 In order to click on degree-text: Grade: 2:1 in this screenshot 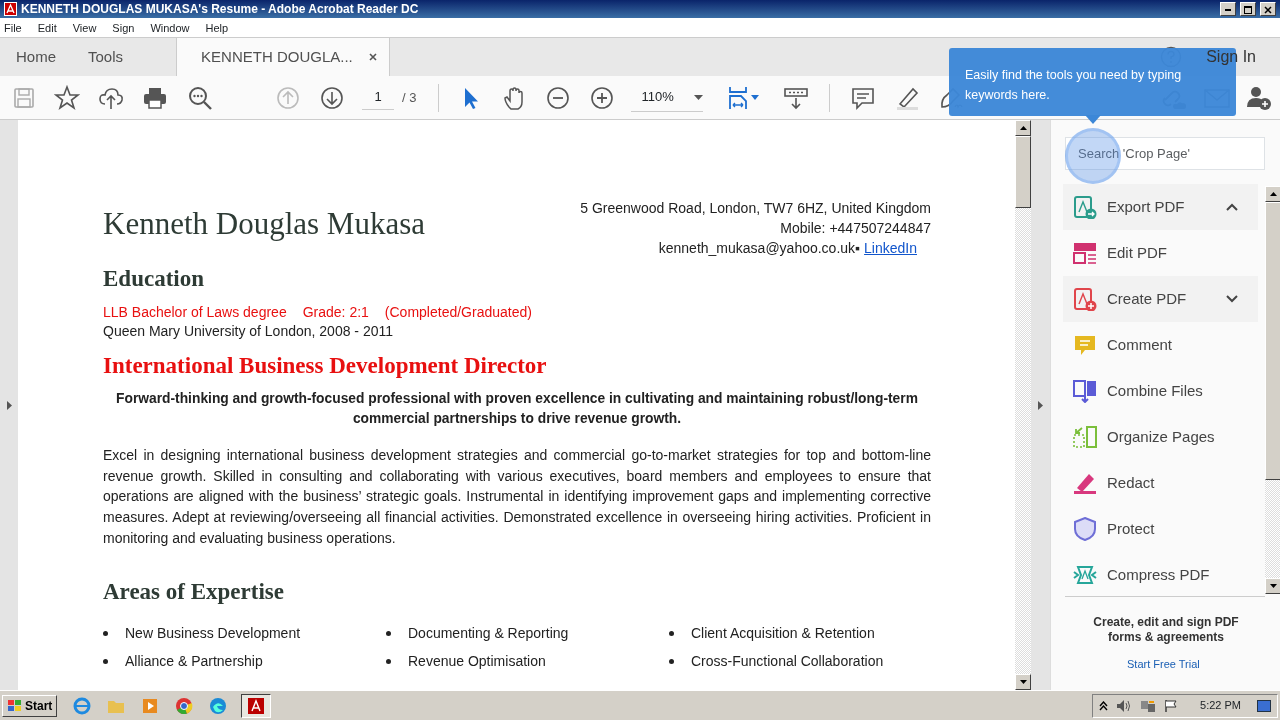, I will do `click(335, 312)`.